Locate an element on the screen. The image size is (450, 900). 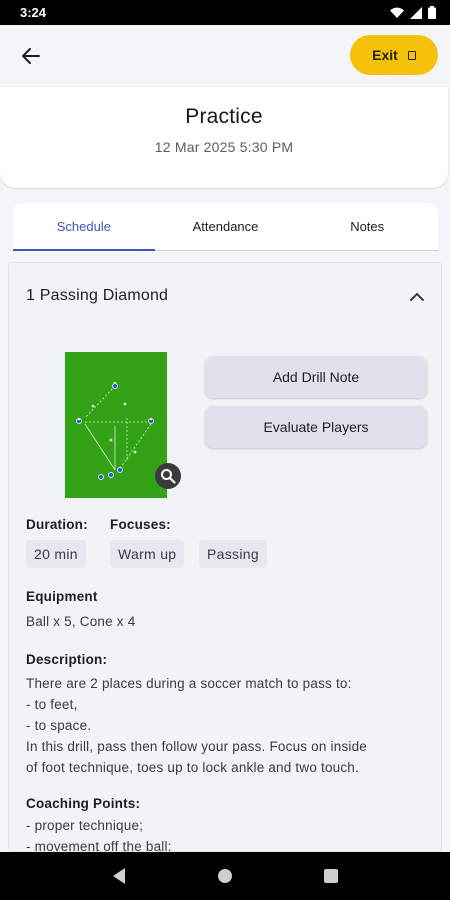
exit-icon is located at coordinates (411, 55).